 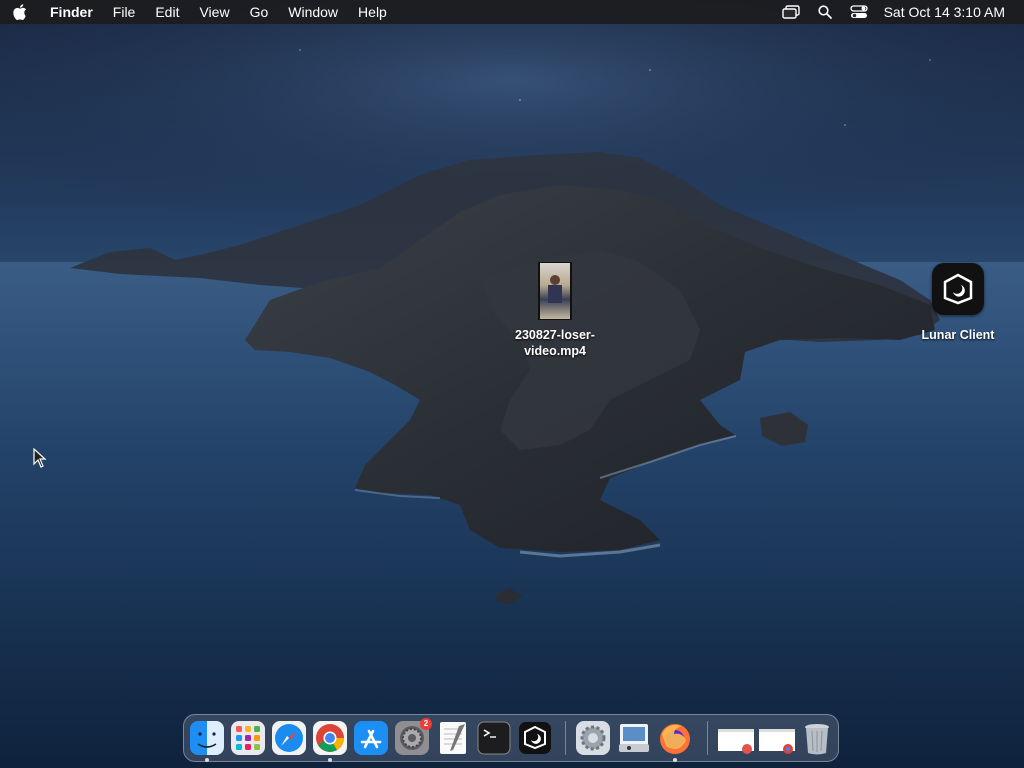 I want to click on dock: 2, so click(x=511, y=738).